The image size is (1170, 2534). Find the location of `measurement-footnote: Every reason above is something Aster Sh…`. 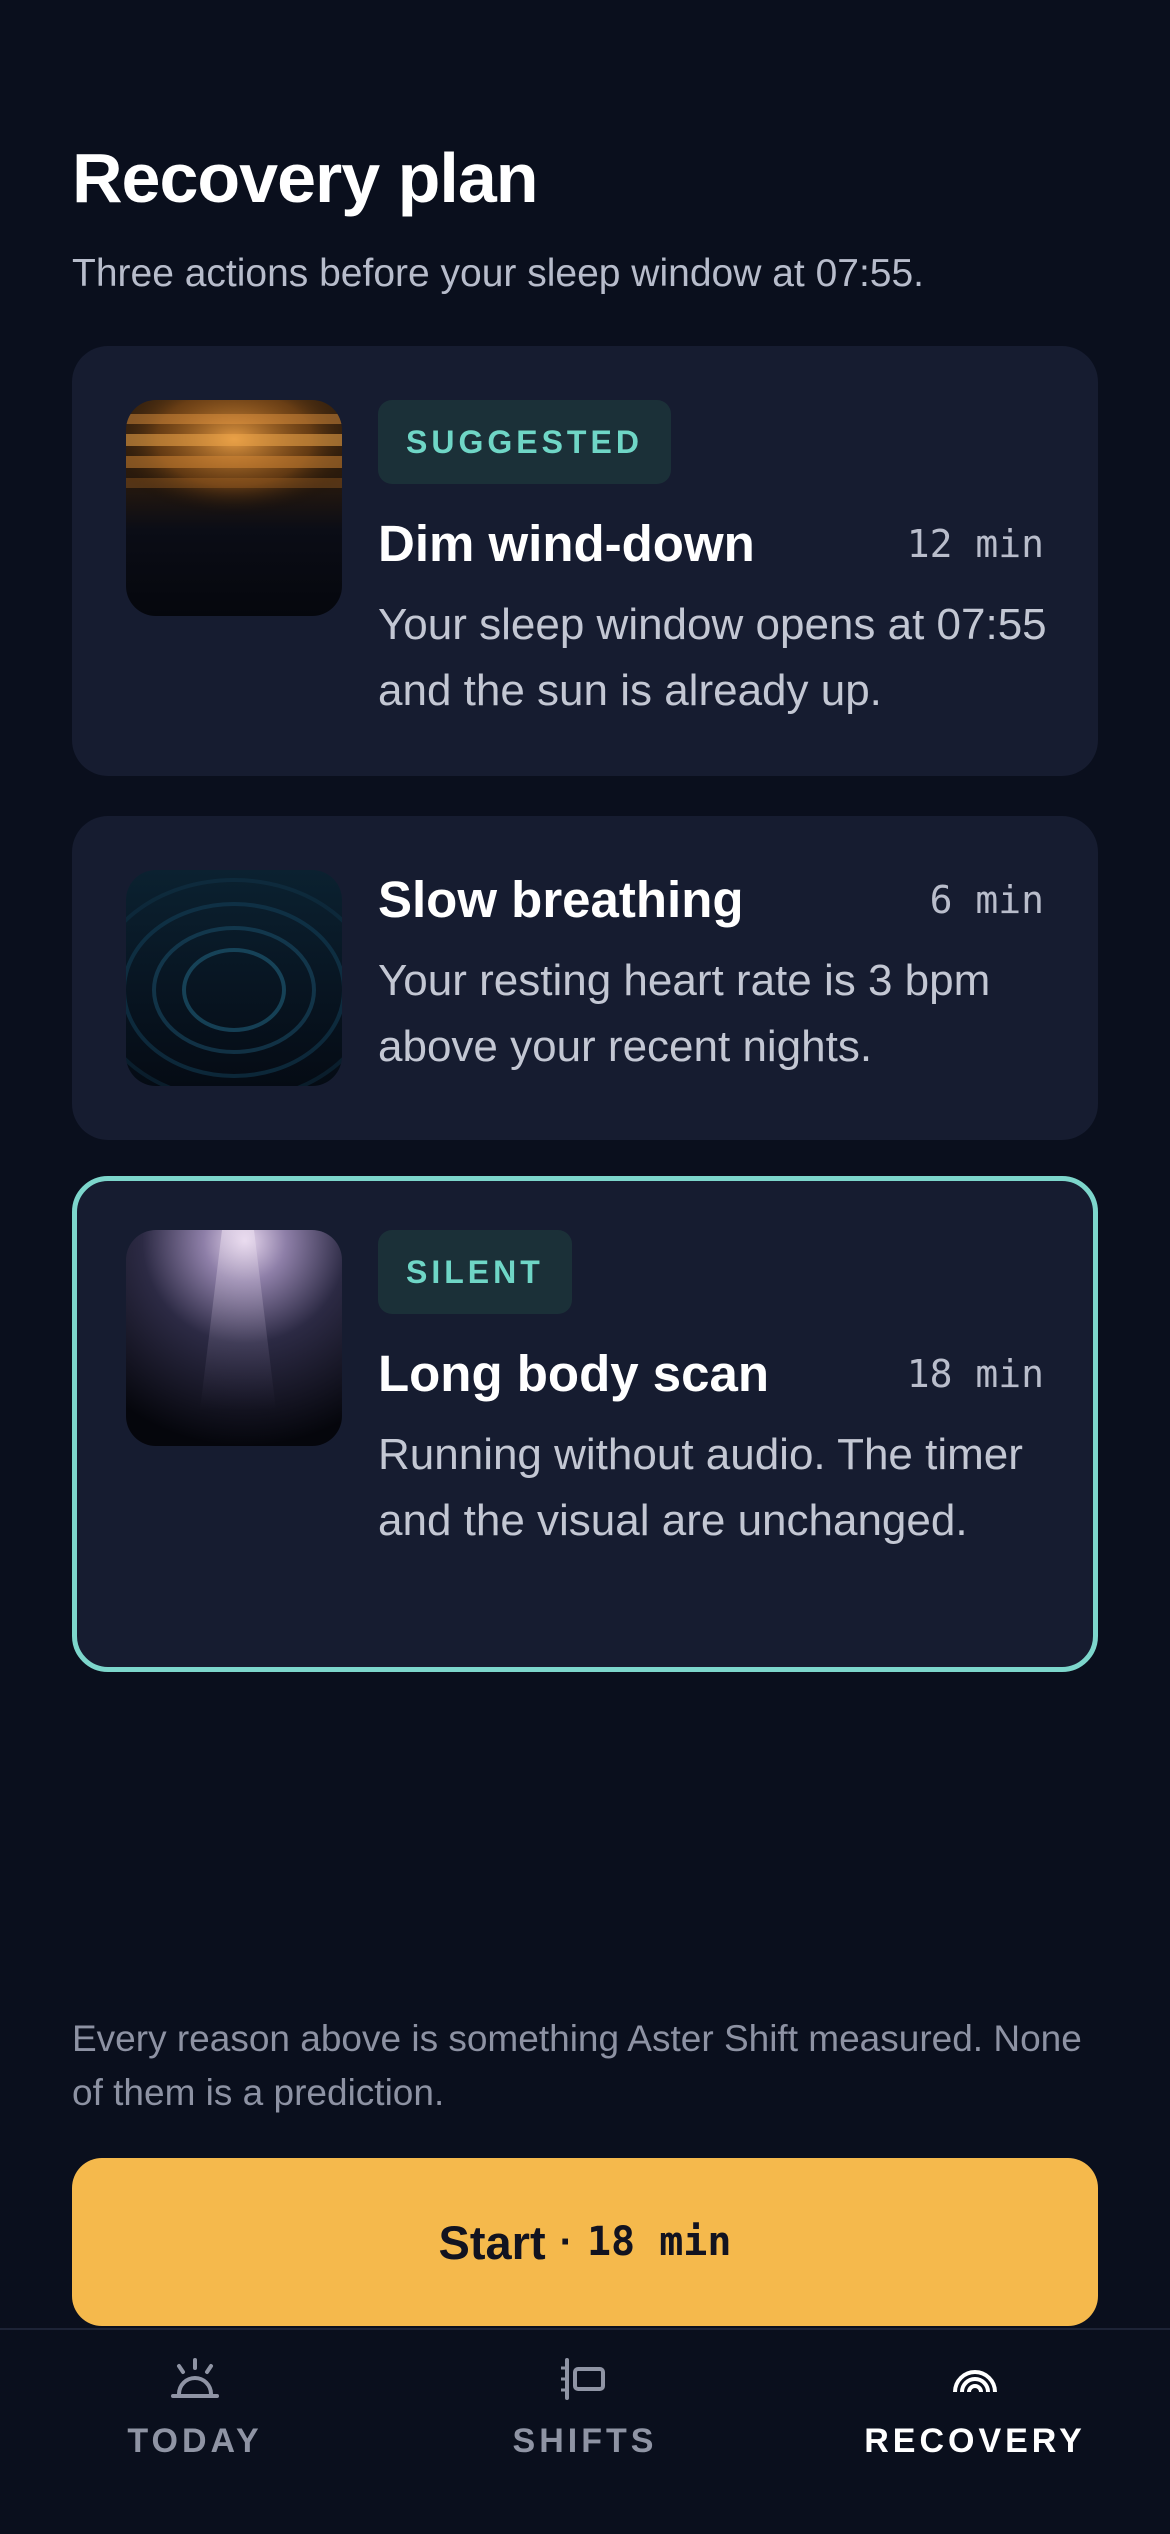

measurement-footnote: Every reason above is something Aster Sh… is located at coordinates (577, 2065).